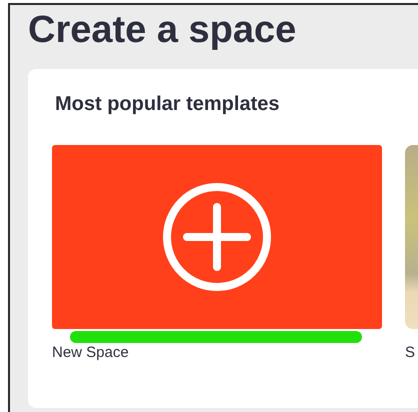 This screenshot has width=418, height=412. I want to click on page-title: Create a space, so click(163, 30).